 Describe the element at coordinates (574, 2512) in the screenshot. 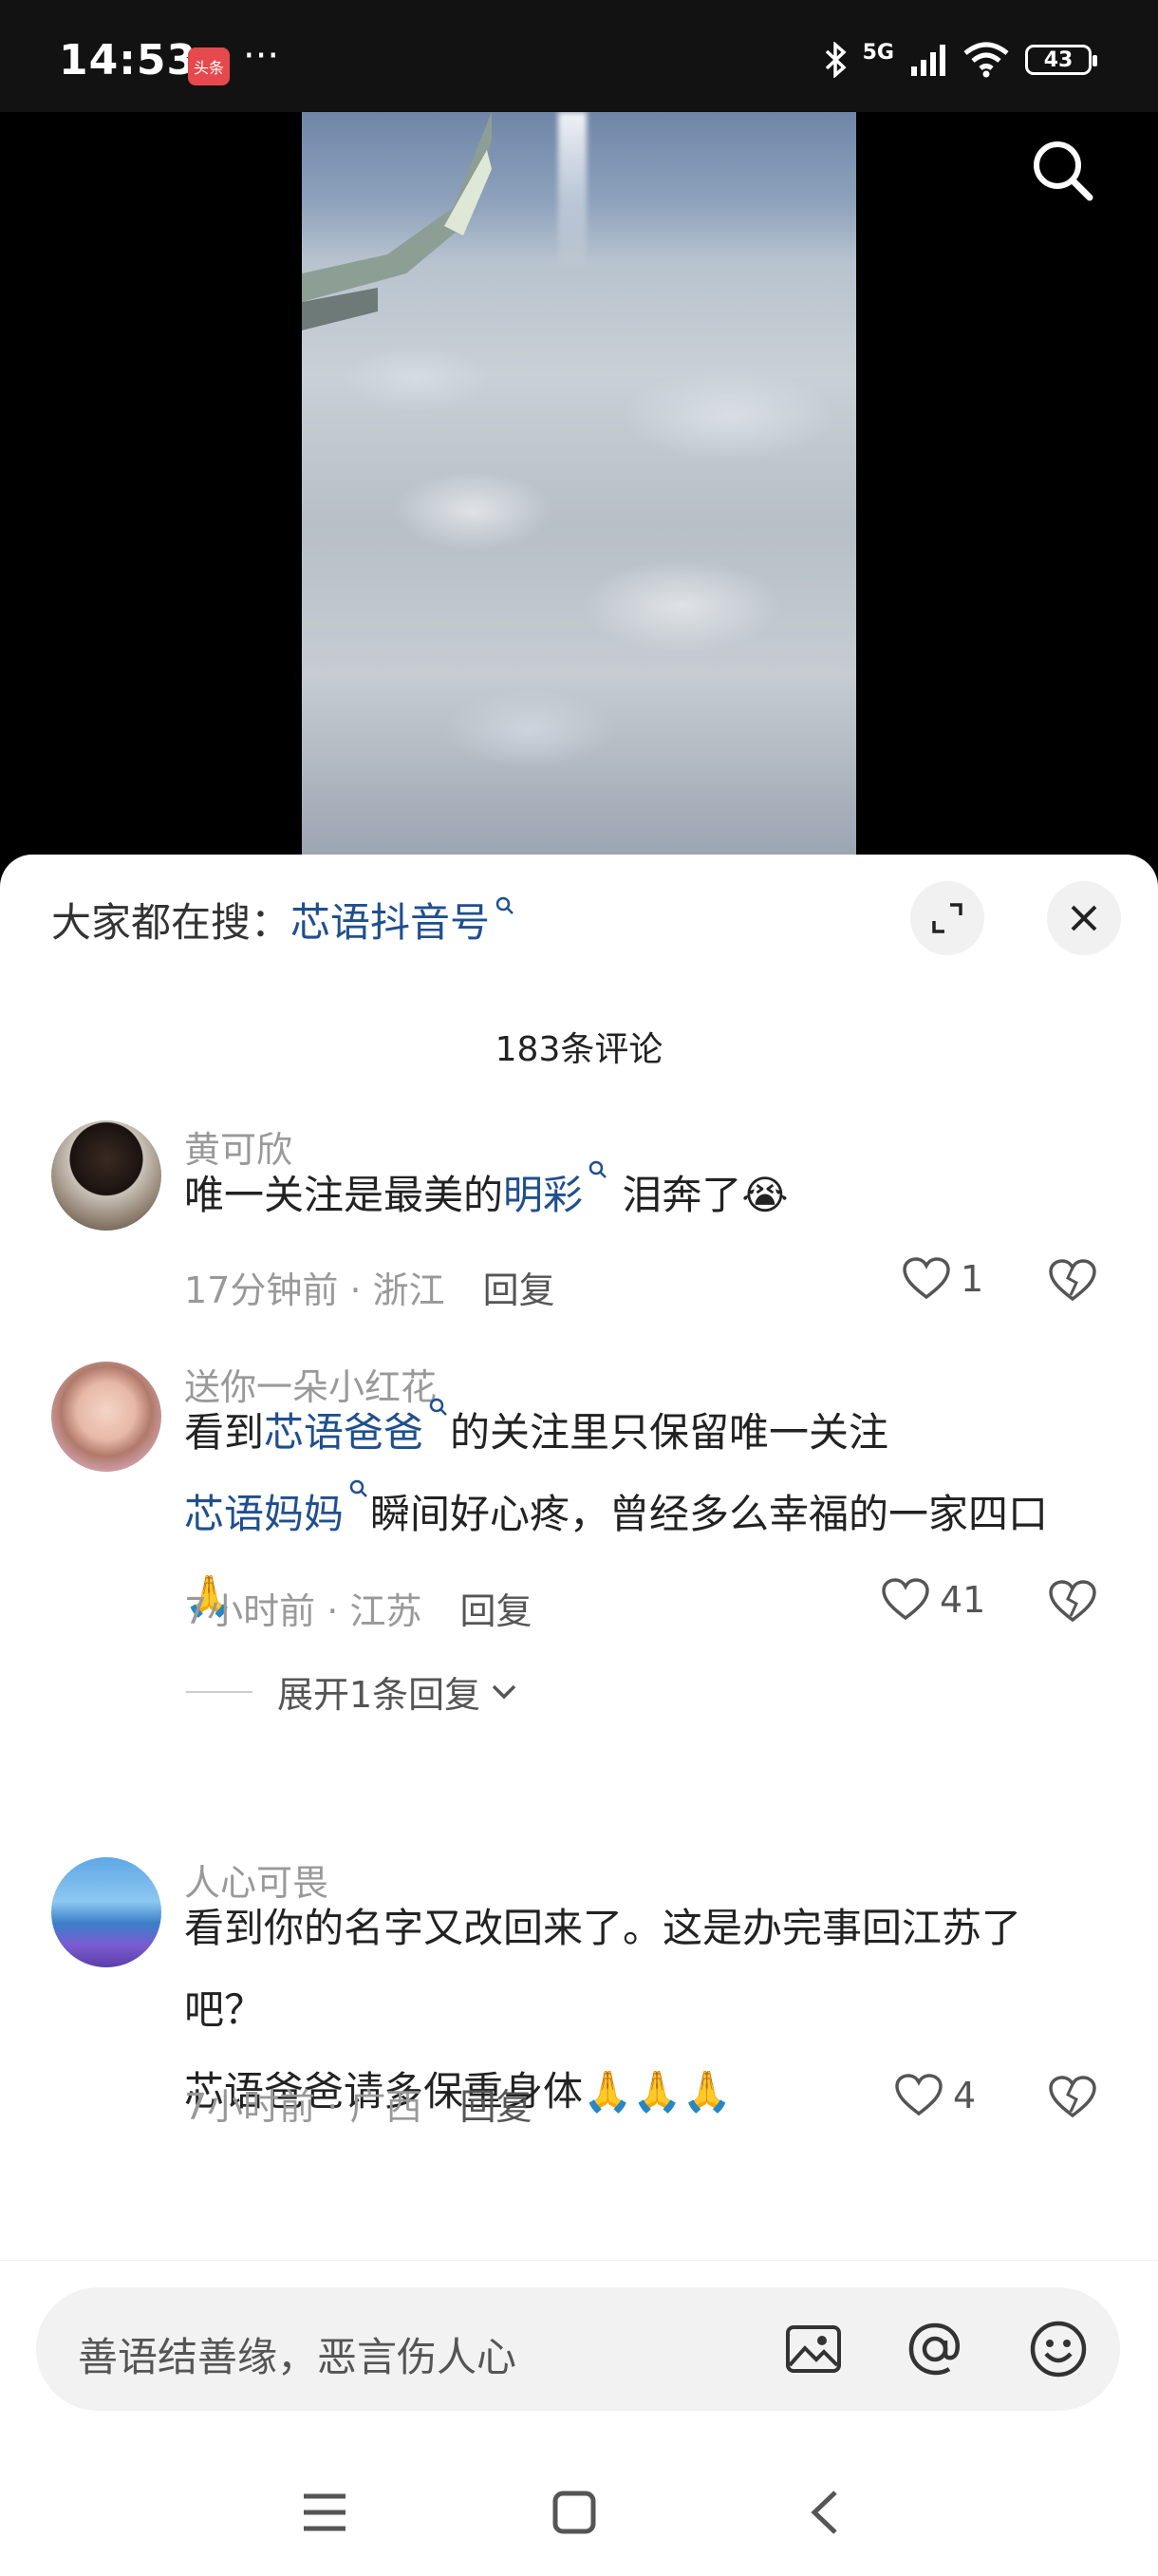

I see `home-icon` at that location.